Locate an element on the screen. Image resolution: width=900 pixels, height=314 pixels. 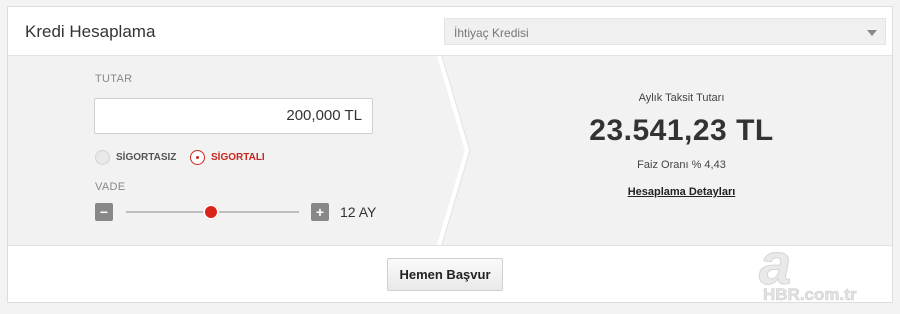
chevron-down-icon is located at coordinates (872, 33).